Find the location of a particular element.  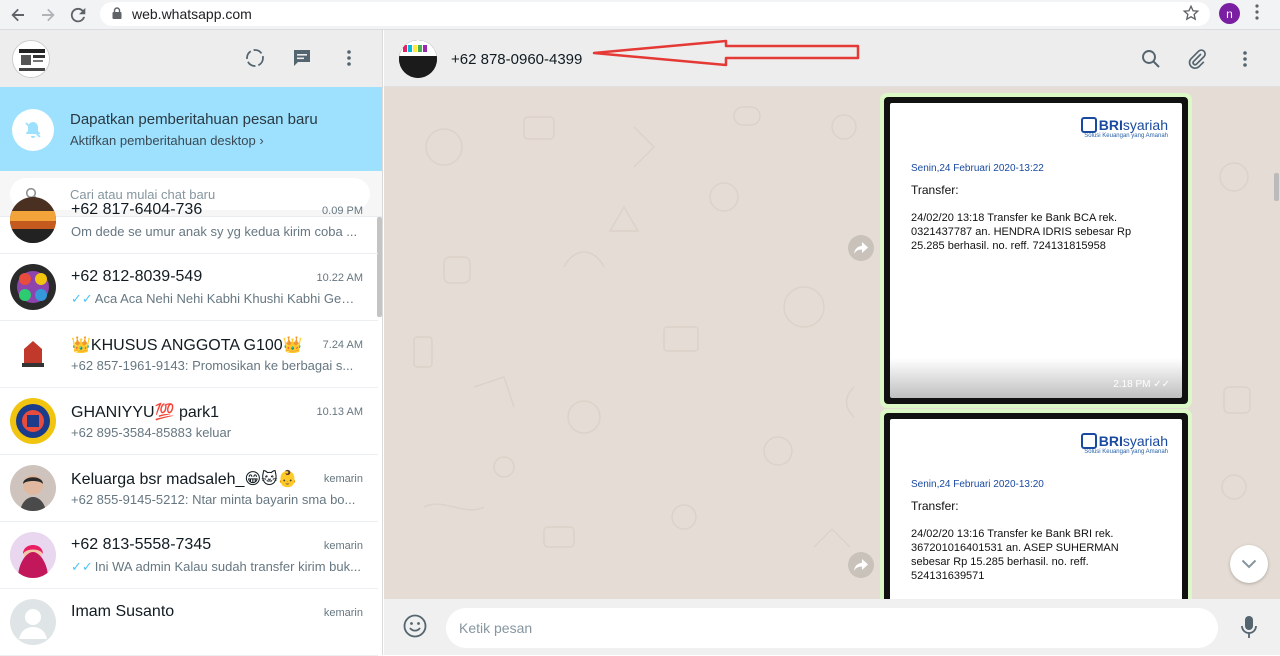

conversation-menu-icon is located at coordinates (1245, 59).